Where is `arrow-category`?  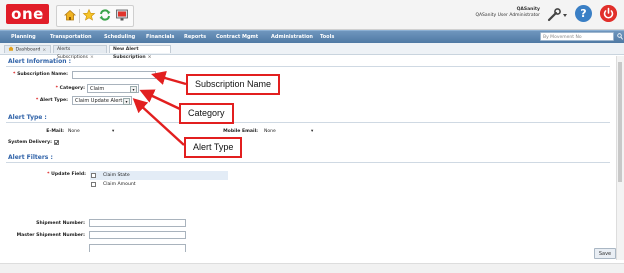
arrow-category is located at coordinates (160, 100).